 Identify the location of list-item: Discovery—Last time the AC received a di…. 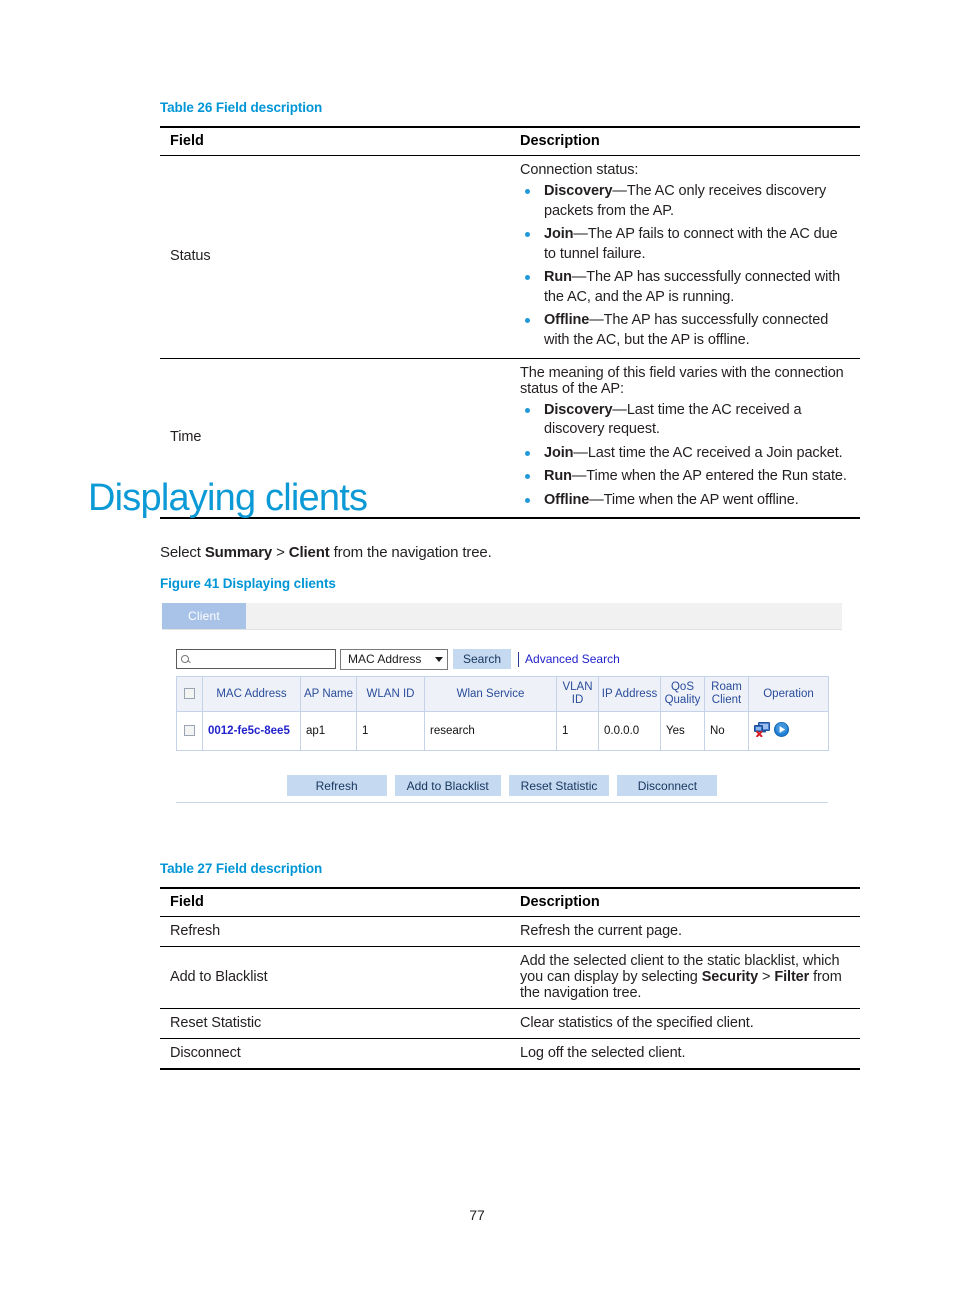
(686, 420).